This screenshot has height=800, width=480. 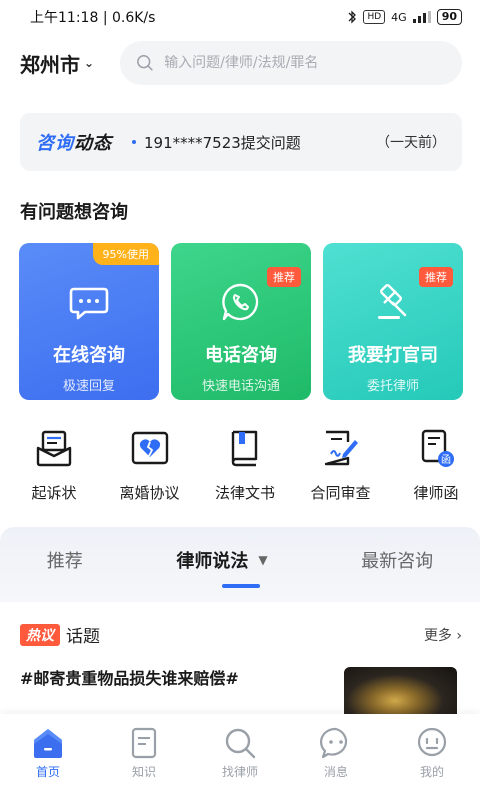 What do you see at coordinates (55, 143) in the screenshot?
I see `logo-part-1: 咨询` at bounding box center [55, 143].